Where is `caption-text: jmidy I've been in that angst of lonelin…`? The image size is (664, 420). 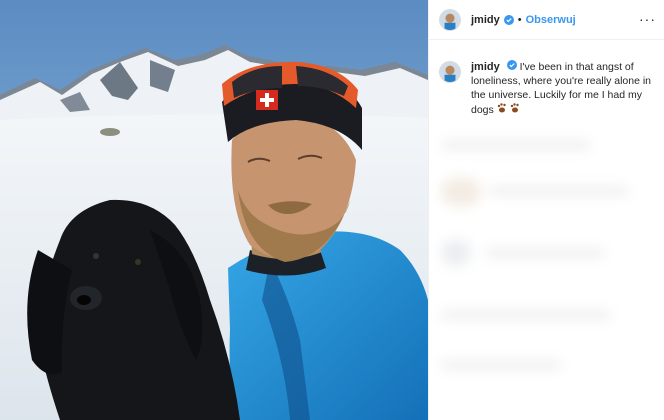 caption-text: jmidy I've been in that angst of lonelin… is located at coordinates (562, 88).